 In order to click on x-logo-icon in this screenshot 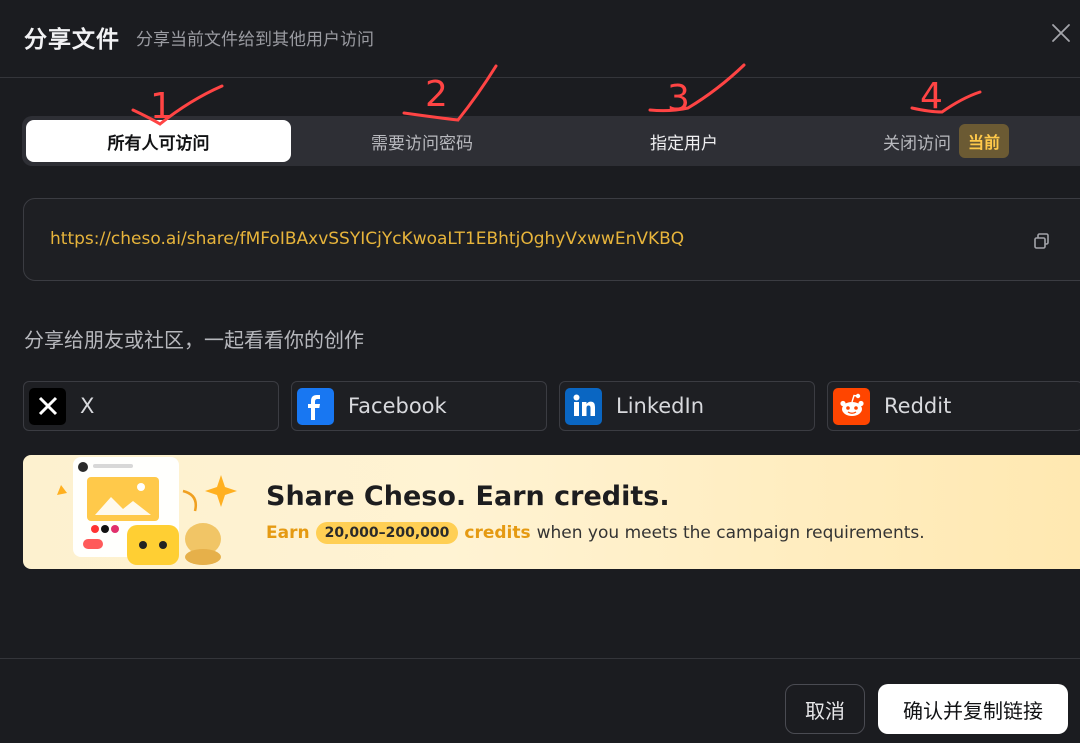, I will do `click(47, 406)`.